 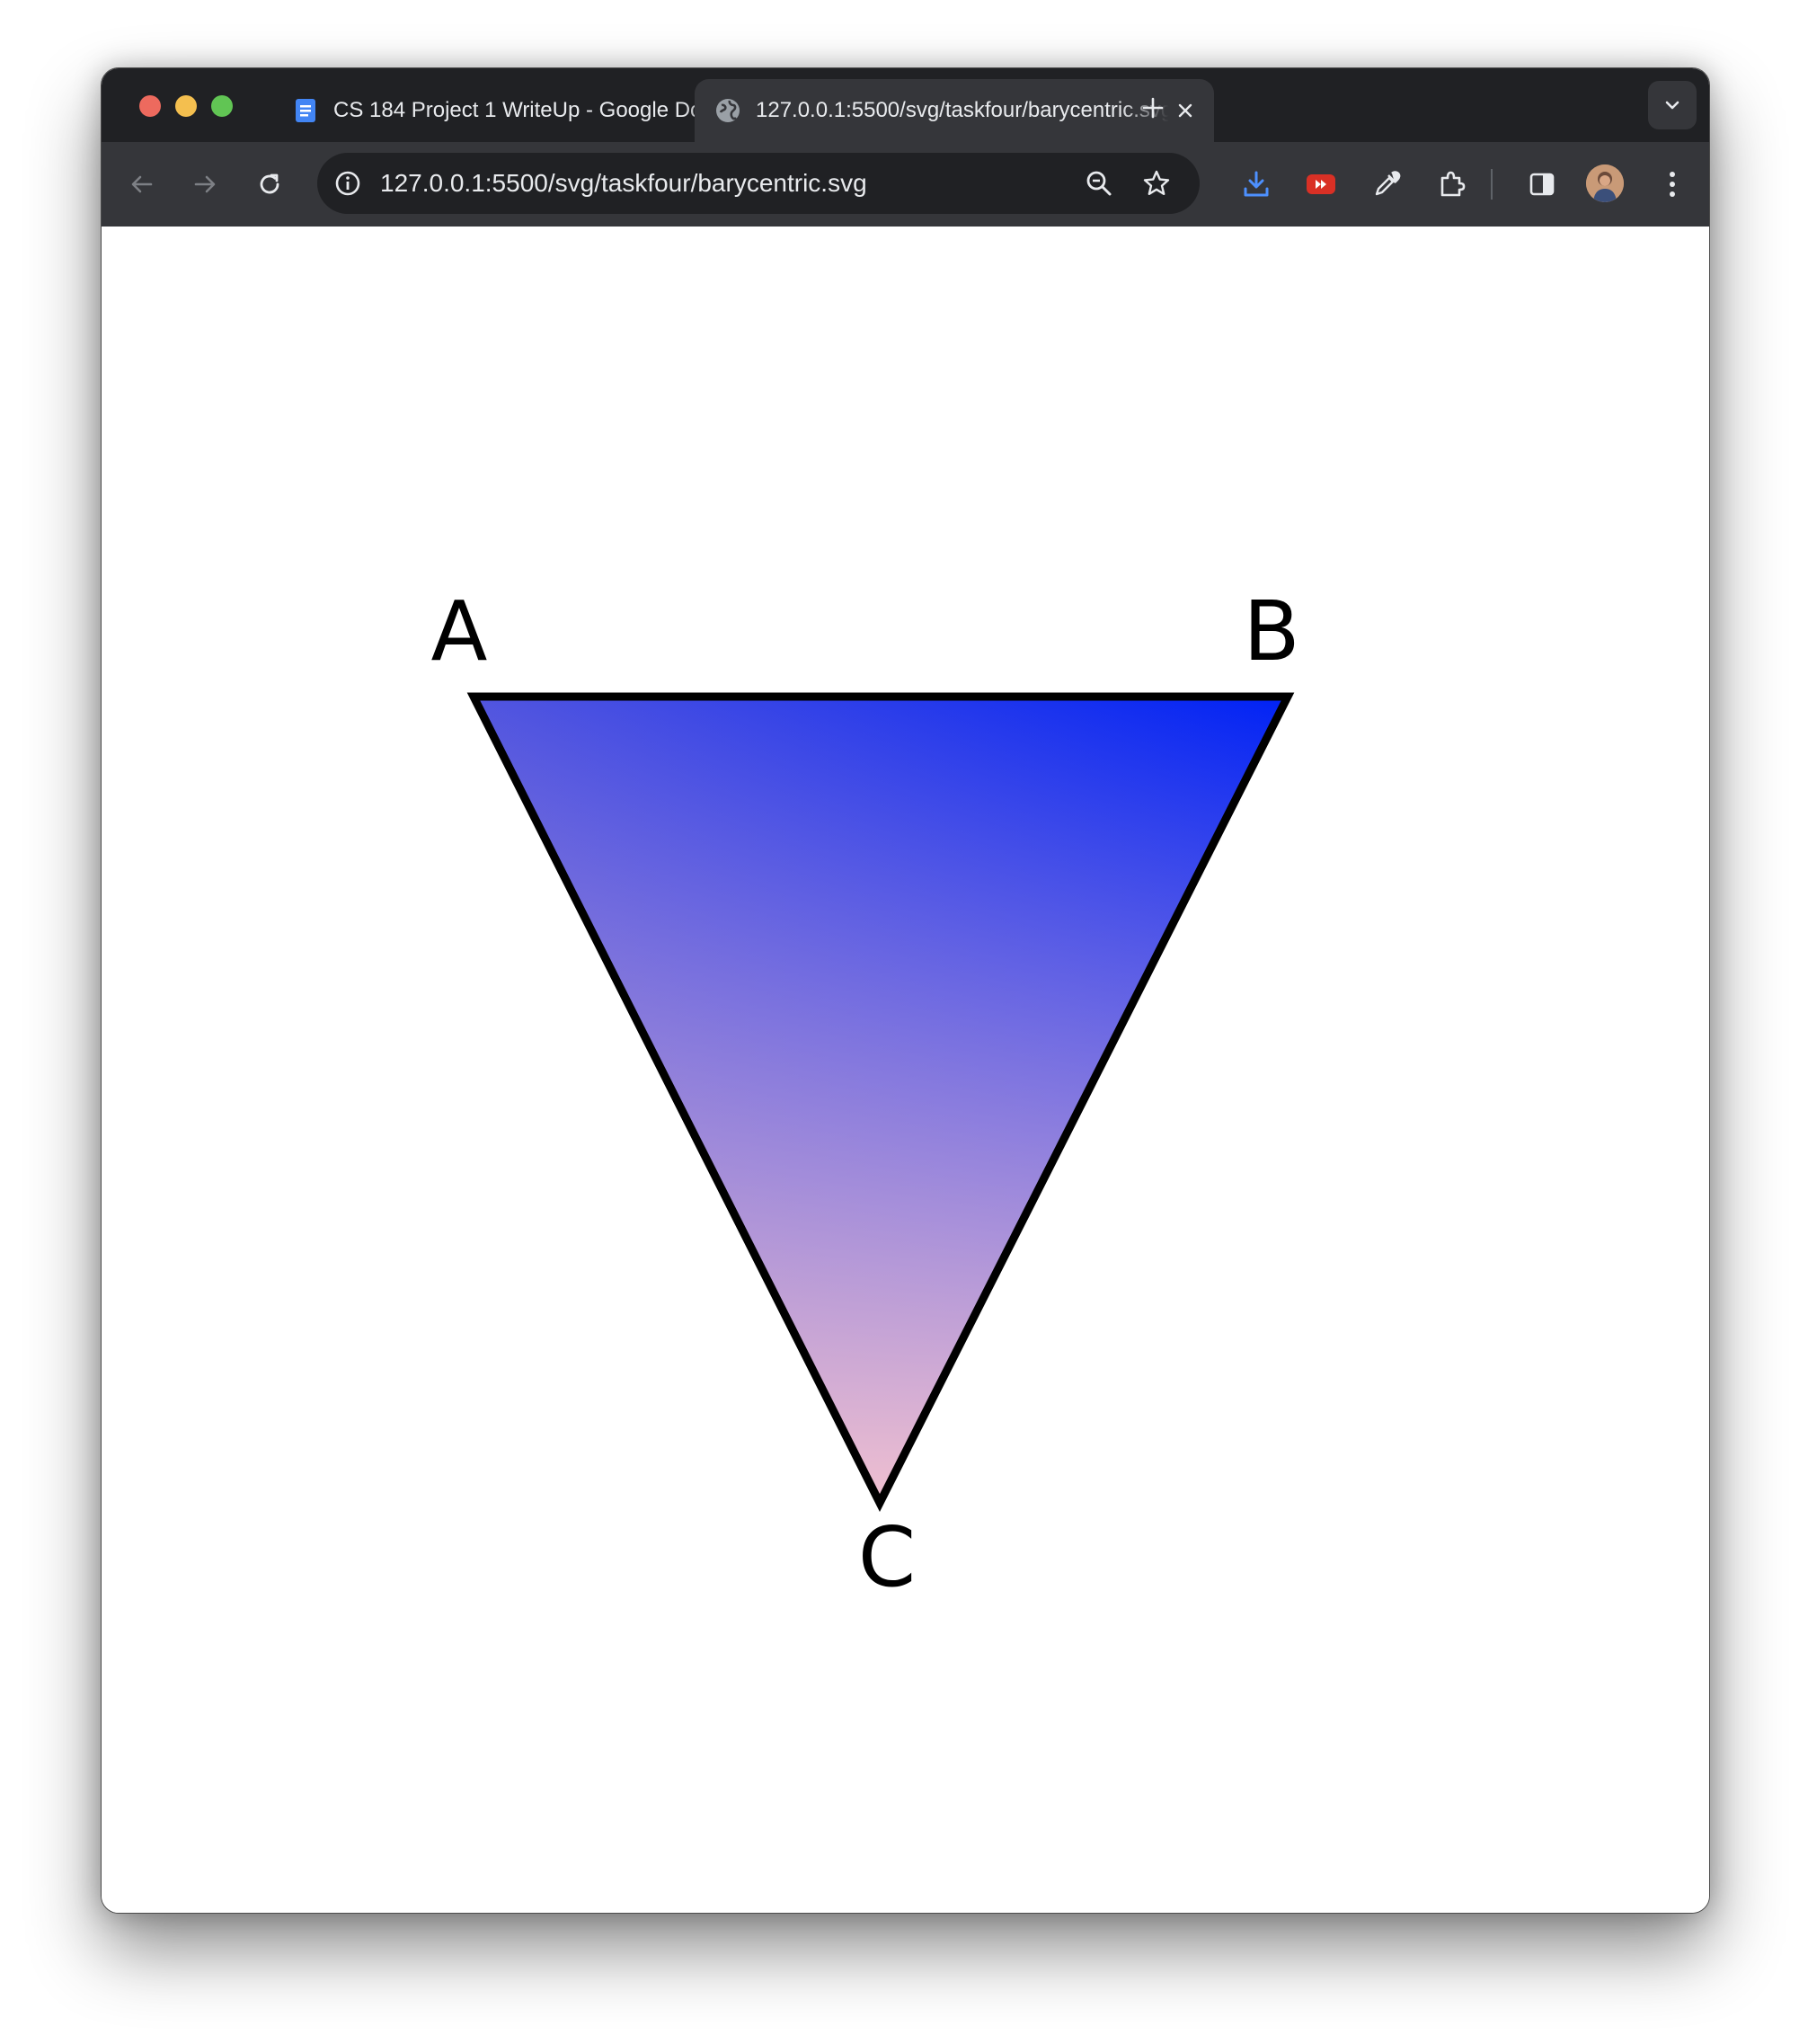 What do you see at coordinates (305, 110) in the screenshot?
I see `google-docs-icon` at bounding box center [305, 110].